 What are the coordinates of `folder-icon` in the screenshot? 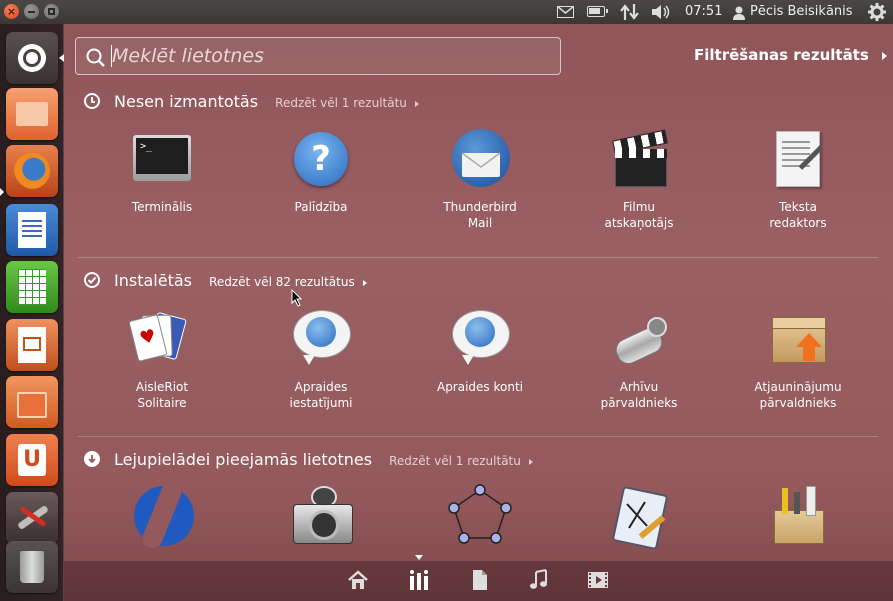 It's located at (32, 114).